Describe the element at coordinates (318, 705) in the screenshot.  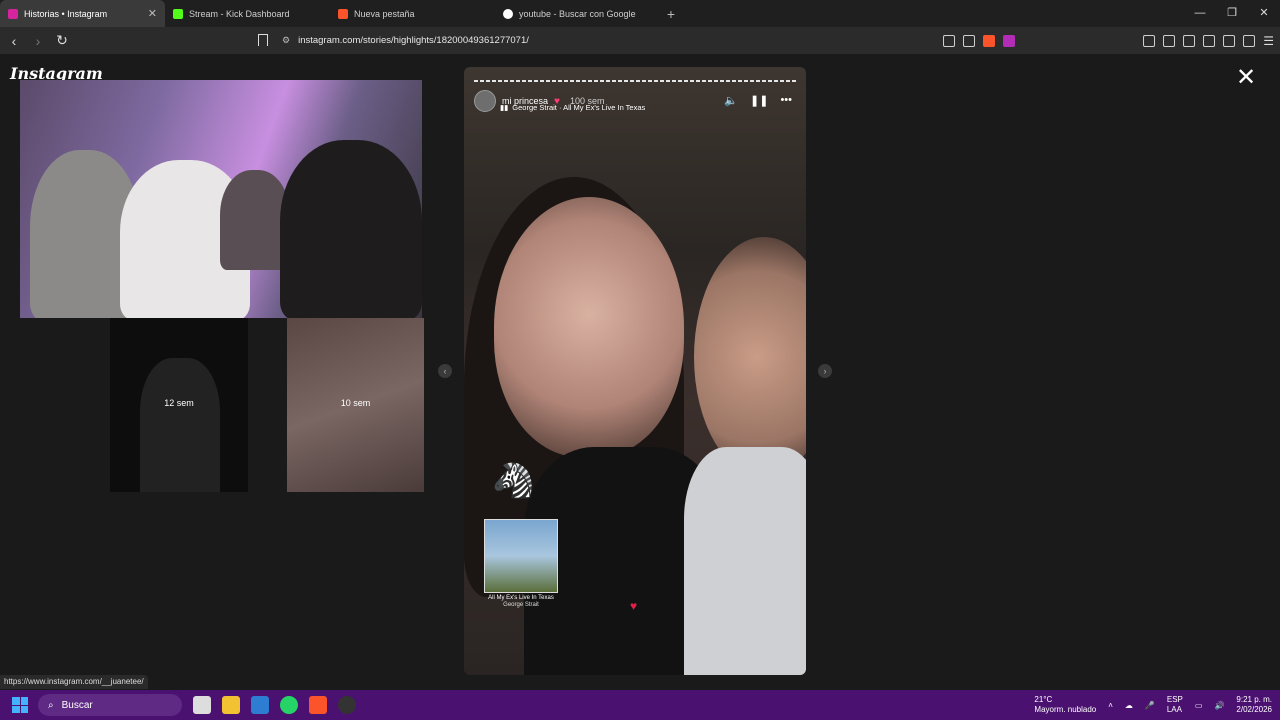
I see `brave-taskbar-icon` at that location.